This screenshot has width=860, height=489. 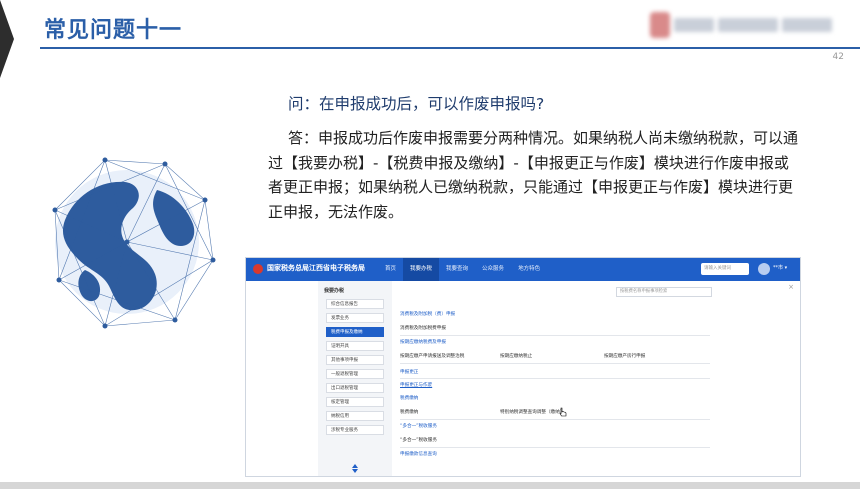 What do you see at coordinates (532, 412) in the screenshot?
I see `list-item: 特别纳税调整查询调整（缴纳）` at bounding box center [532, 412].